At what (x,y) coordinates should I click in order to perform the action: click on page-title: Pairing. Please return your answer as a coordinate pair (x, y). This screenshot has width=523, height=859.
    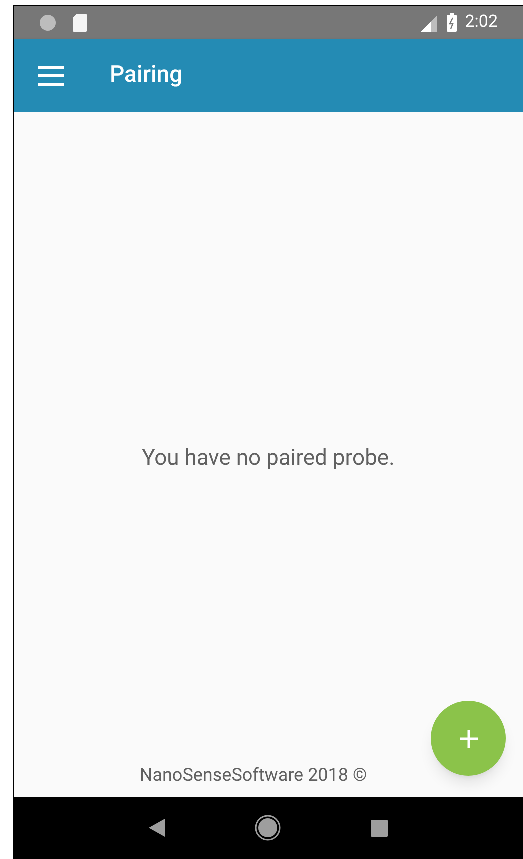
    Looking at the image, I should click on (146, 75).